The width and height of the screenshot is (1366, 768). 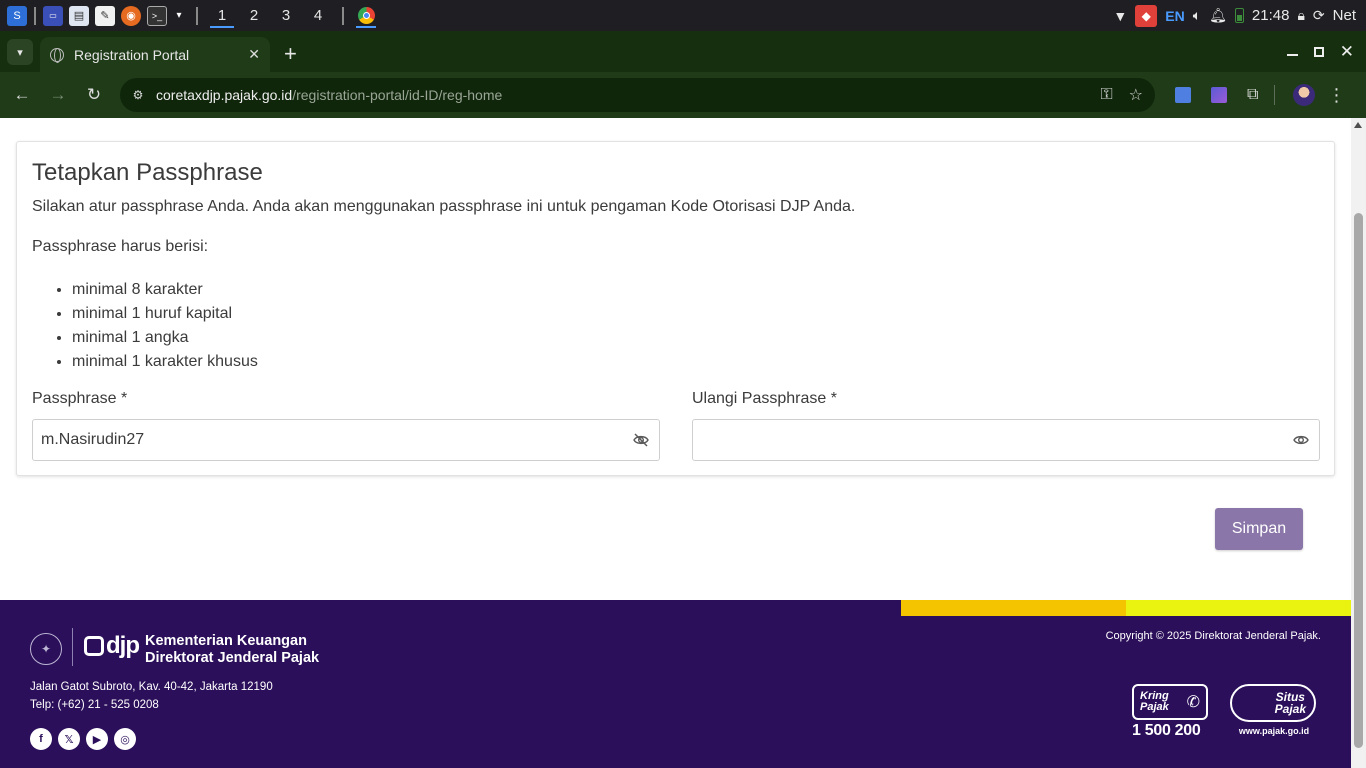 What do you see at coordinates (57, 55) in the screenshot?
I see `globe-icon` at bounding box center [57, 55].